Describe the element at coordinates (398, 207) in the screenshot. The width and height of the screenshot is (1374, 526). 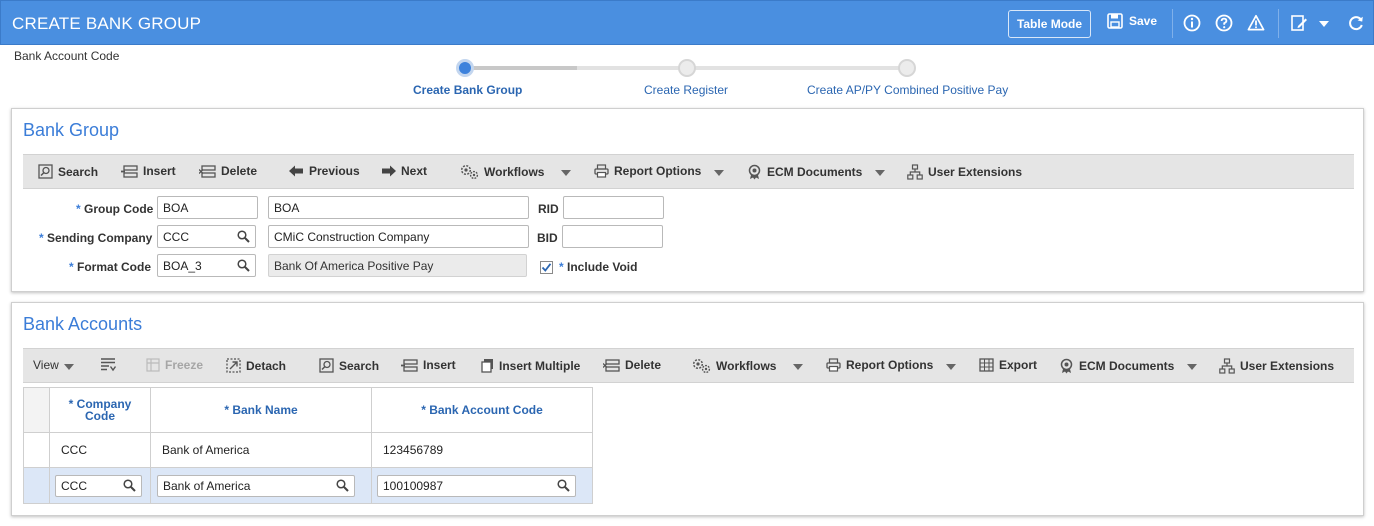
I see `group-description-input: BOA` at that location.